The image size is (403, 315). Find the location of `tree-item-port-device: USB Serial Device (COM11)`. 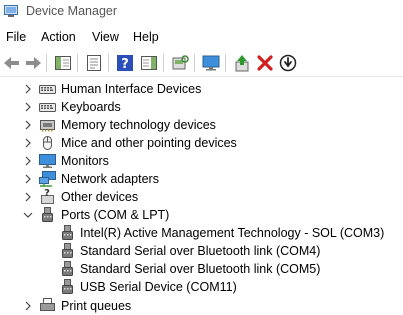

tree-item-port-device: USB Serial Device (COM11) is located at coordinates (201, 287).